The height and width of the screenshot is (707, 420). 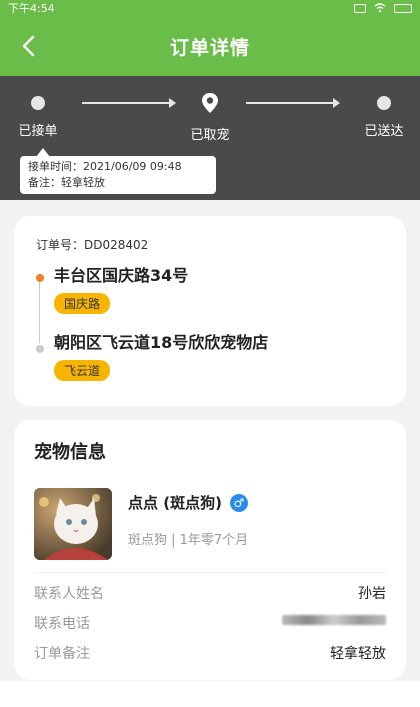 I want to click on origin: 丰台区国庆路34号 国庆路, so click(x=219, y=289).